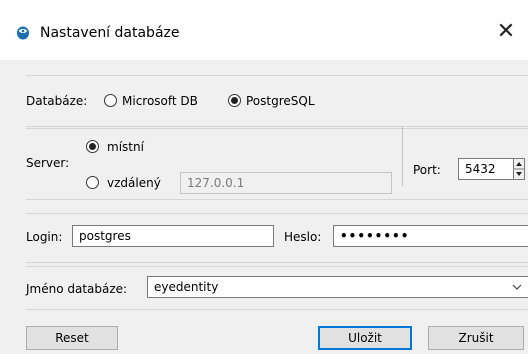 The image size is (528, 354). What do you see at coordinates (48, 163) in the screenshot?
I see `server-label: Server:` at bounding box center [48, 163].